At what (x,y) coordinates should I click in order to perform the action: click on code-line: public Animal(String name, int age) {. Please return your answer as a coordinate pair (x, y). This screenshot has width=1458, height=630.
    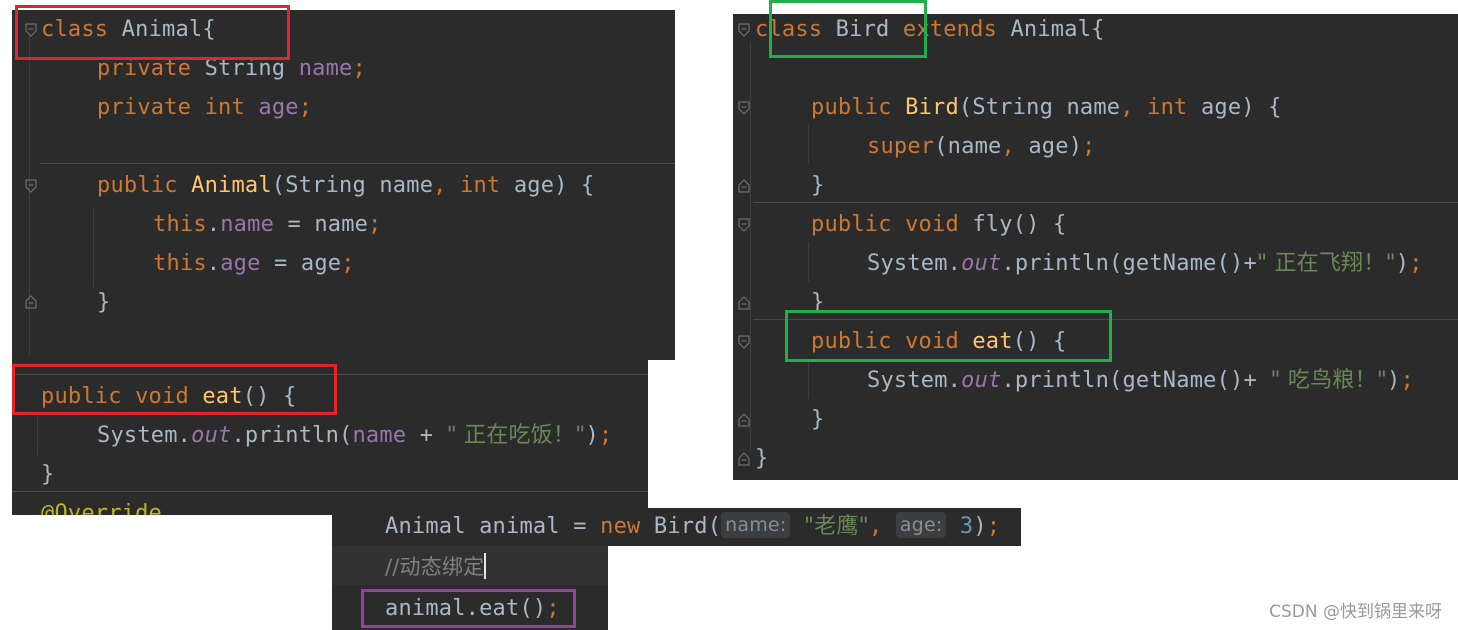
    Looking at the image, I should click on (346, 185).